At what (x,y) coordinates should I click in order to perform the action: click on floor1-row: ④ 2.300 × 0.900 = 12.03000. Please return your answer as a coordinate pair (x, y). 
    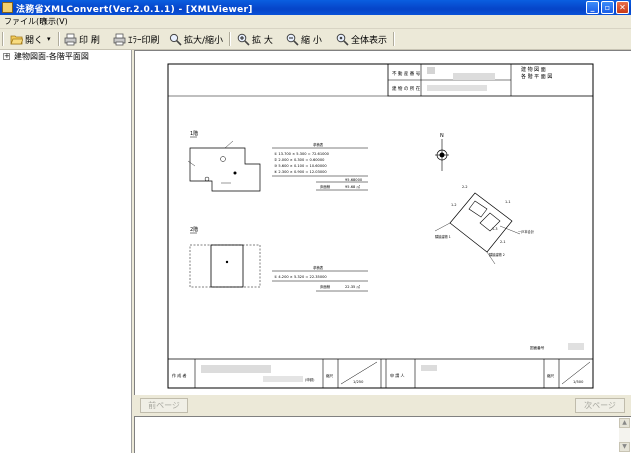
    Looking at the image, I should click on (300, 172).